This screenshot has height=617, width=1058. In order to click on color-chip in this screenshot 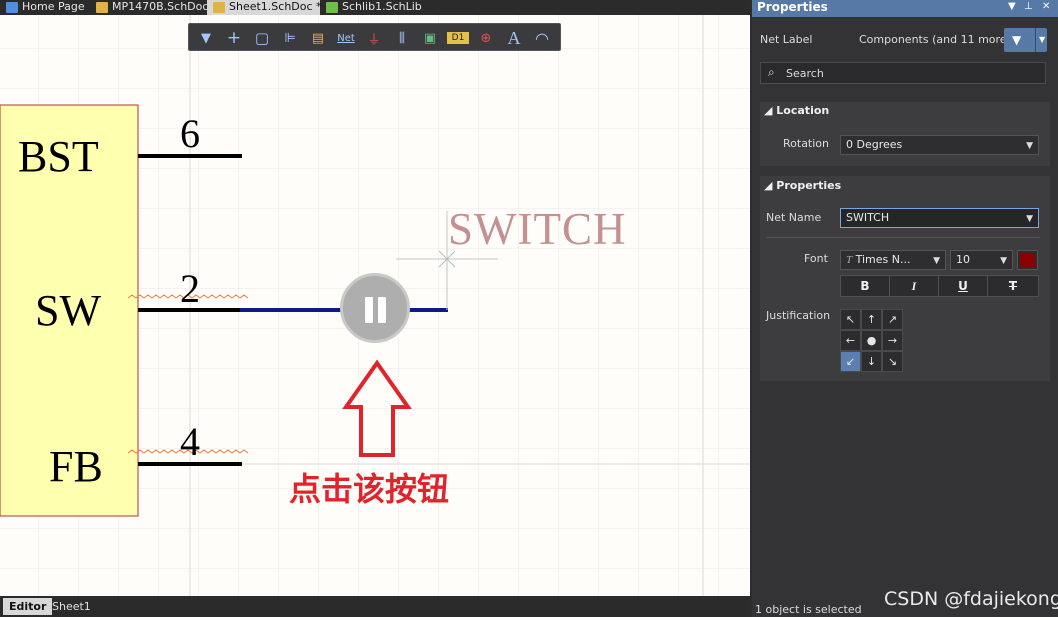, I will do `click(1027, 260)`.